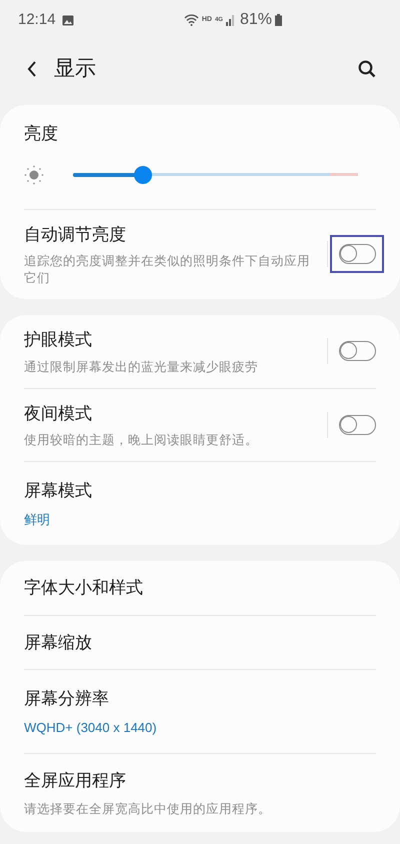 The width and height of the screenshot is (400, 844). I want to click on setting-title: 全屏应用程序, so click(75, 781).